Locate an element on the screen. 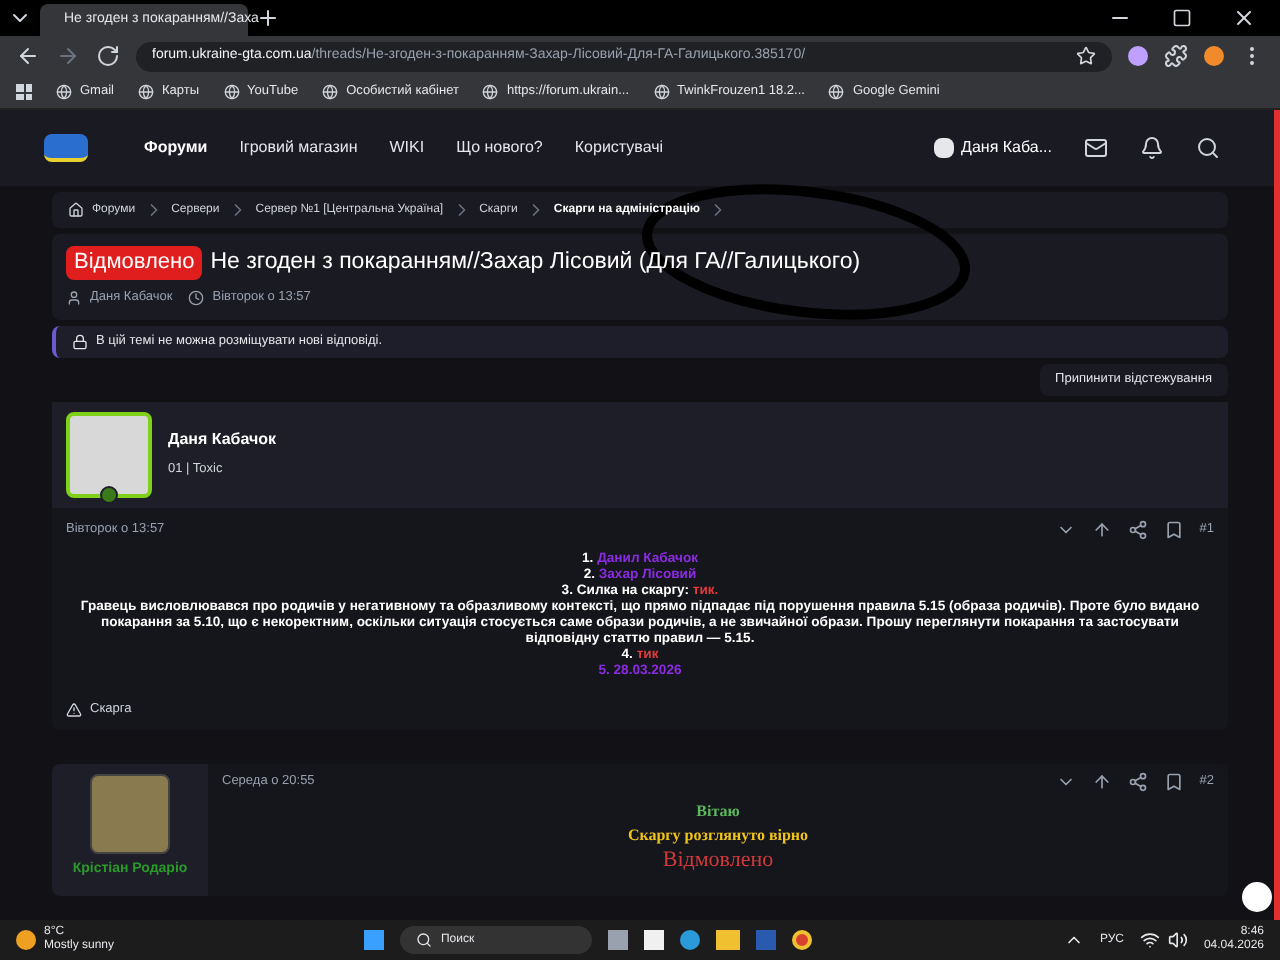  status-badge: Відмовлено is located at coordinates (134, 263).